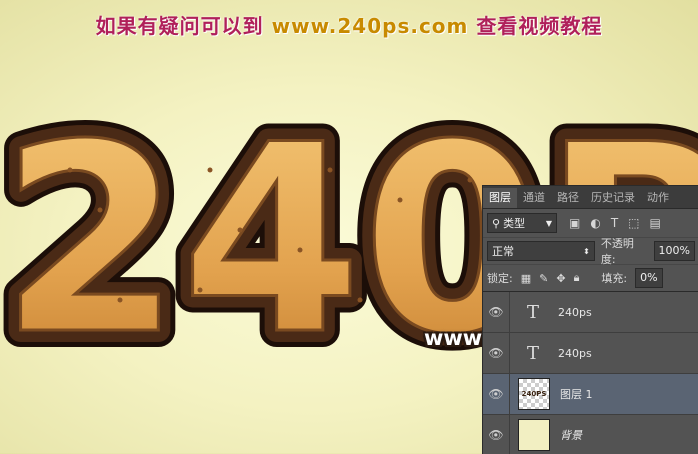 The image size is (698, 454). I want to click on type-filter-icon: T, so click(614, 223).